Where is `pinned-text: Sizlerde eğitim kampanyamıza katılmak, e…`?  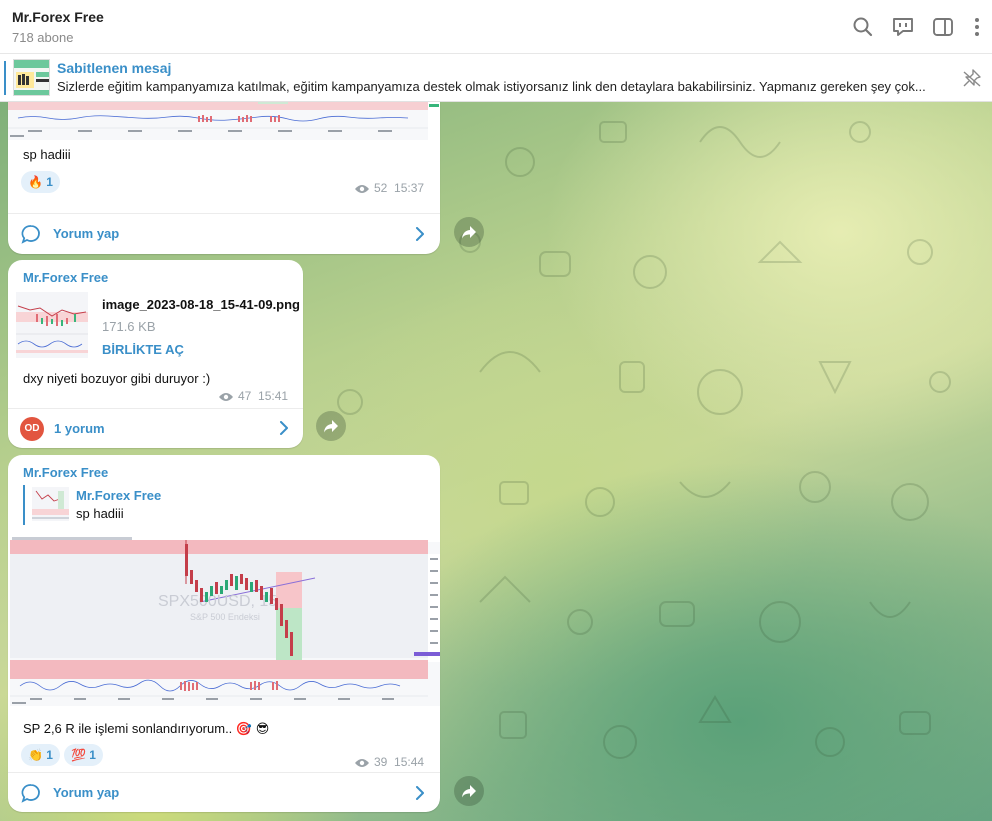 pinned-text: Sizlerde eğitim kampanyamıza katılmak, e… is located at coordinates (491, 86).